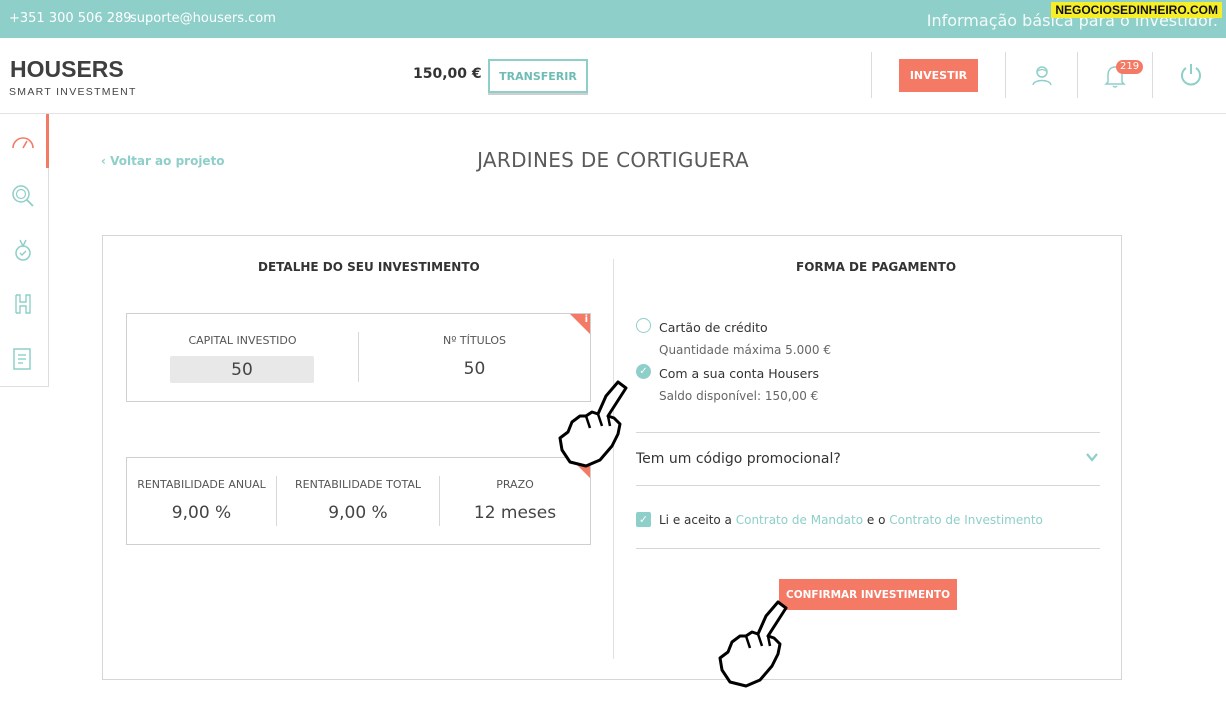 This screenshot has width=1226, height=704. I want to click on page-title: JARDINES DE CORTIGUERA, so click(613, 160).